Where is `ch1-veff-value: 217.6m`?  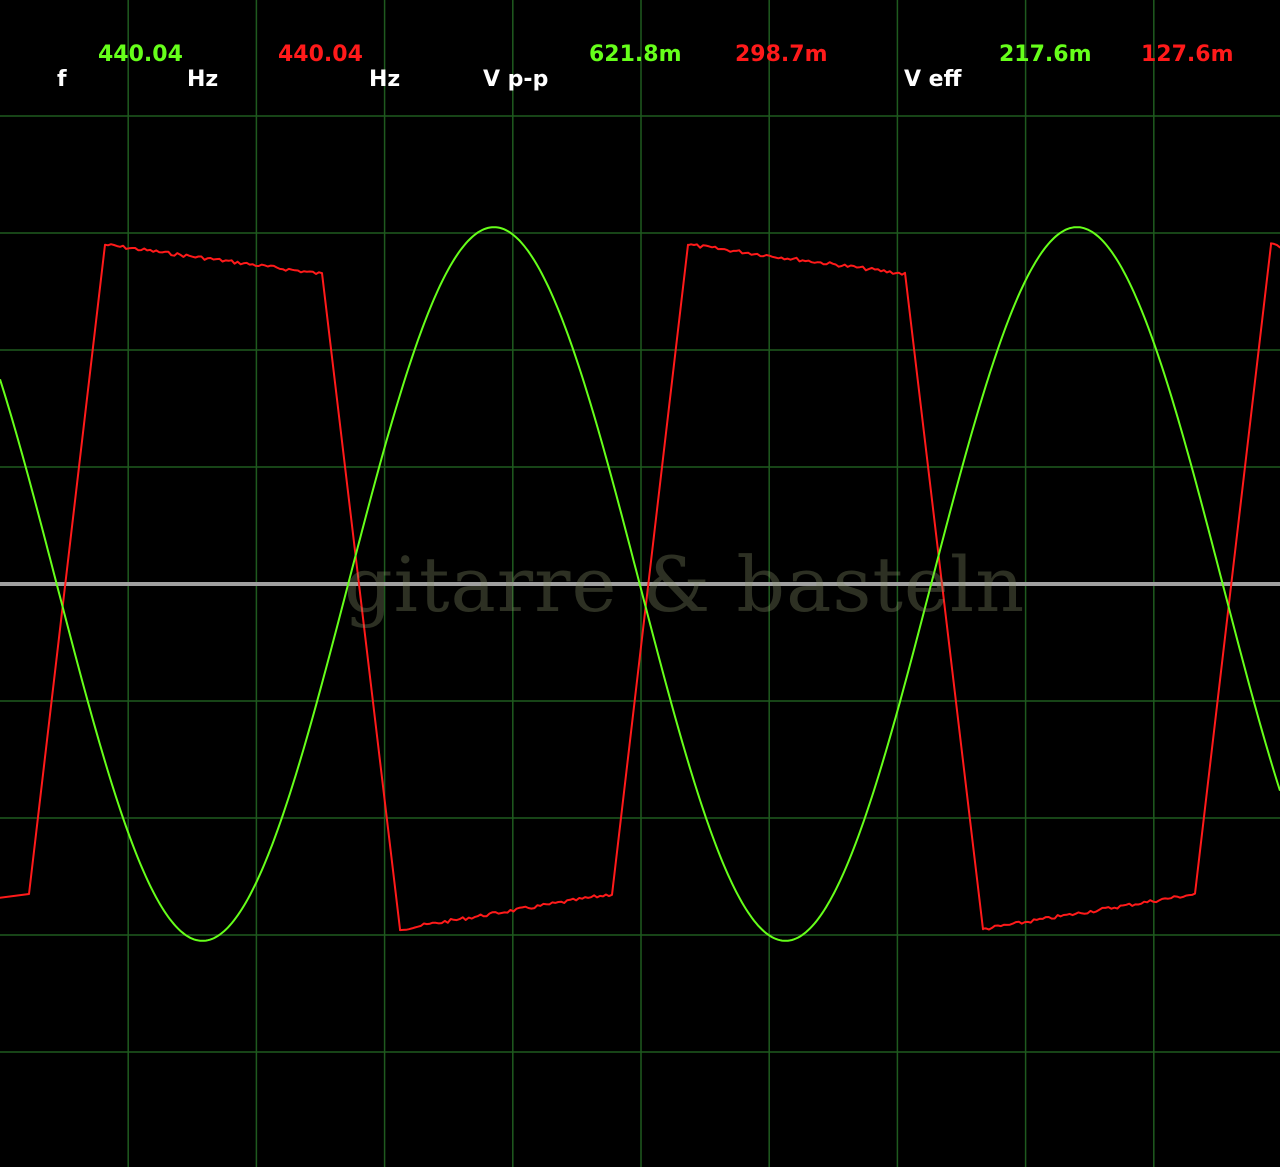 ch1-veff-value: 217.6m is located at coordinates (1045, 54).